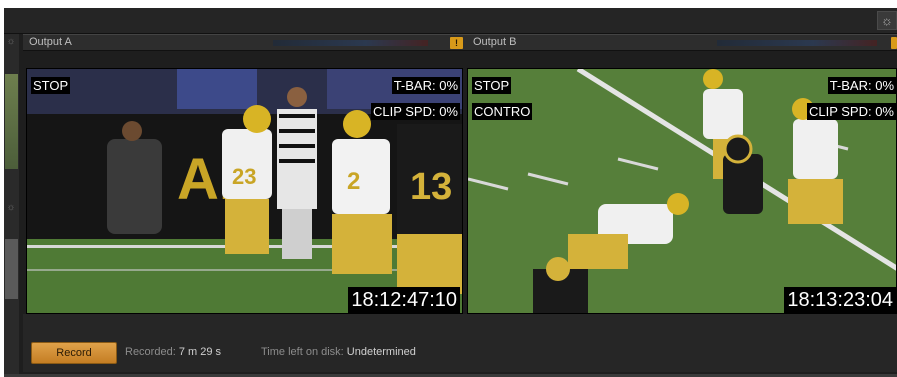 This screenshot has height=377, width=897. I want to click on source-thumbnail, so click(11, 121).